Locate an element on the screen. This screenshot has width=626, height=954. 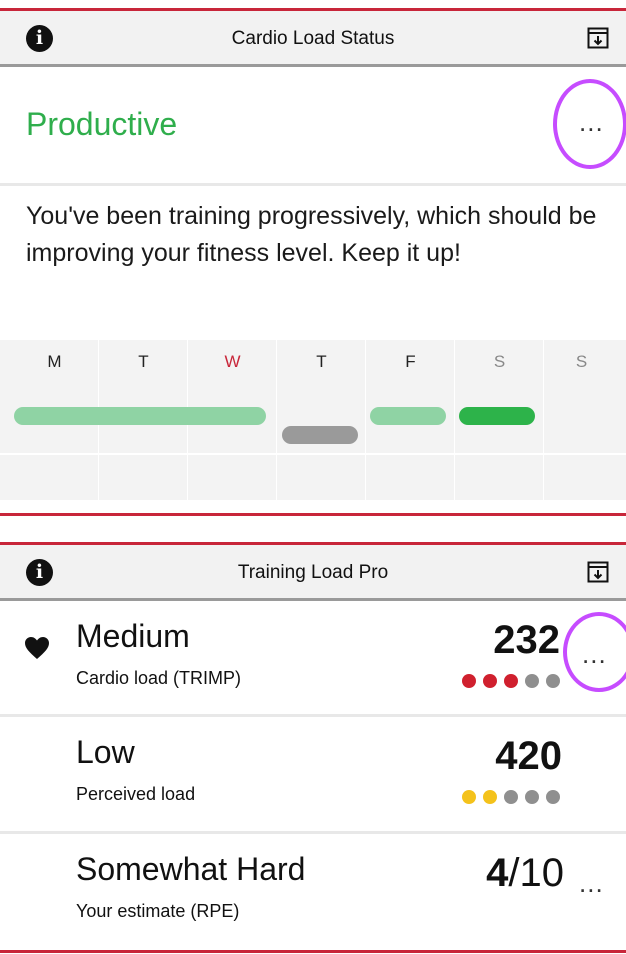
metric-level: Somewhat Hard is located at coordinates (191, 869).